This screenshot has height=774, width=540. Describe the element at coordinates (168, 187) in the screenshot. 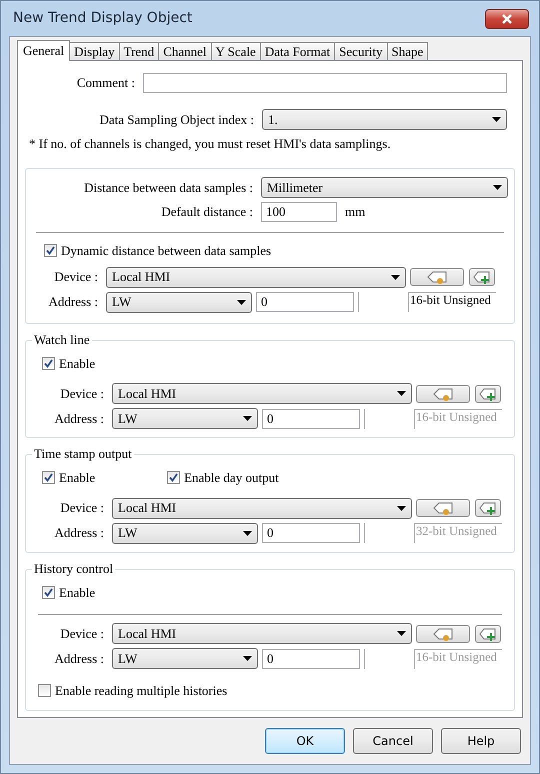

I see `distance-label: Distance between data samples :` at that location.